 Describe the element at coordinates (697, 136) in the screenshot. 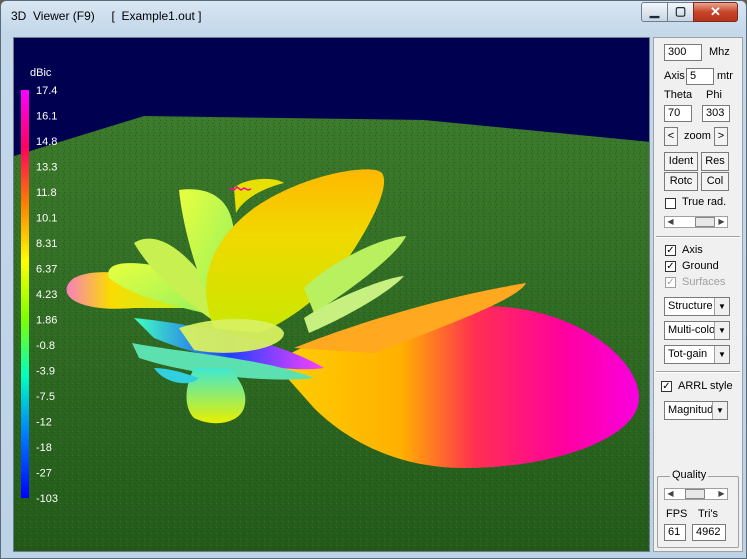

I see `zoom-label: zoom` at that location.